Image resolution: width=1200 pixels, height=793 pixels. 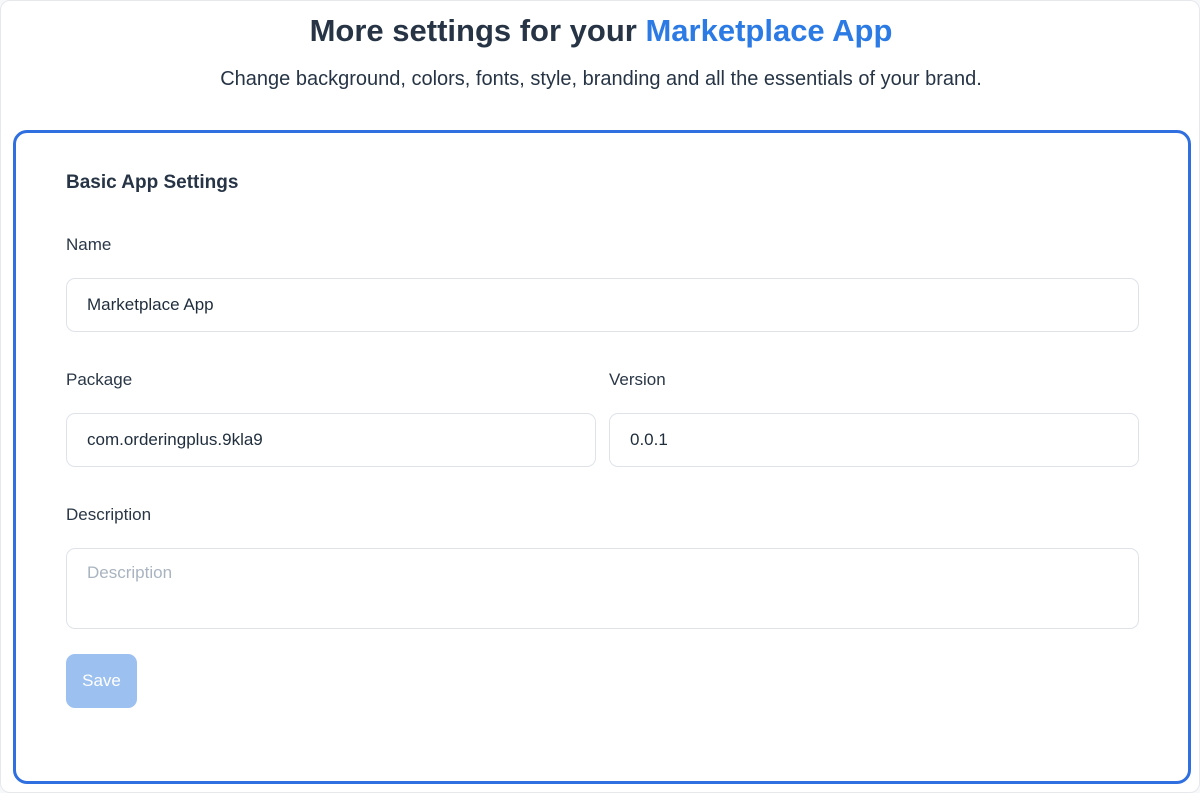 I want to click on name-label: Name, so click(x=89, y=244).